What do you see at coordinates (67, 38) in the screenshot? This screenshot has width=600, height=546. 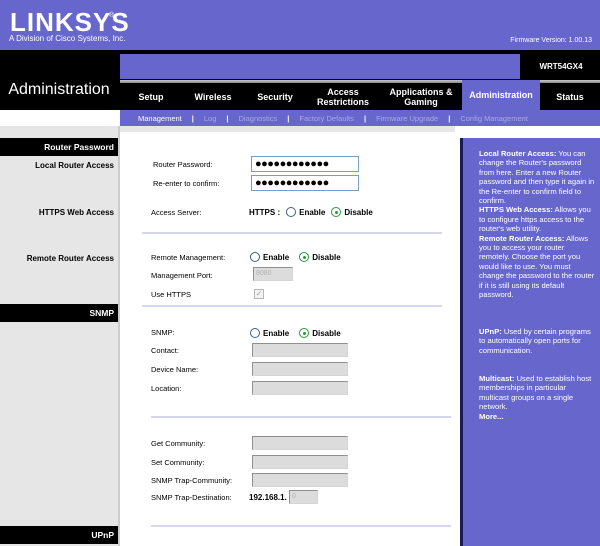 I see `logo-subtitle: A Division of Cisco Systems, Inc.` at bounding box center [67, 38].